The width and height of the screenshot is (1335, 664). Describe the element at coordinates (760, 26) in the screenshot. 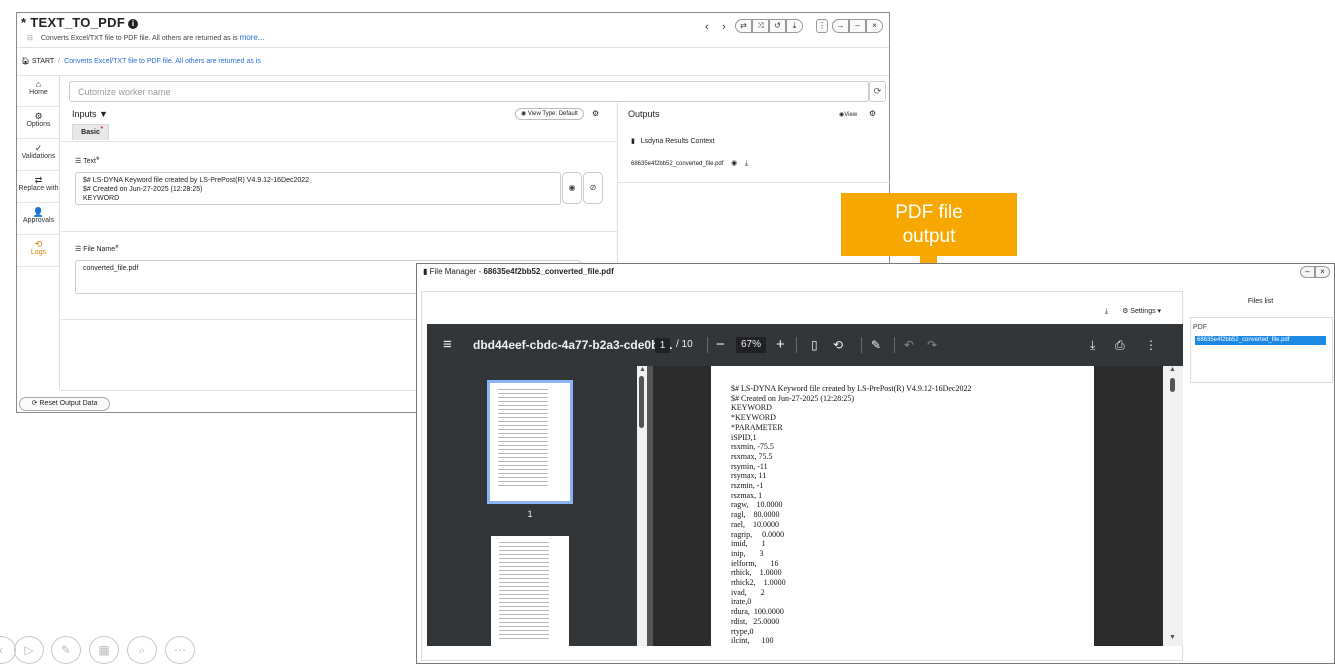

I see `shuffle-icon: ⤨` at that location.